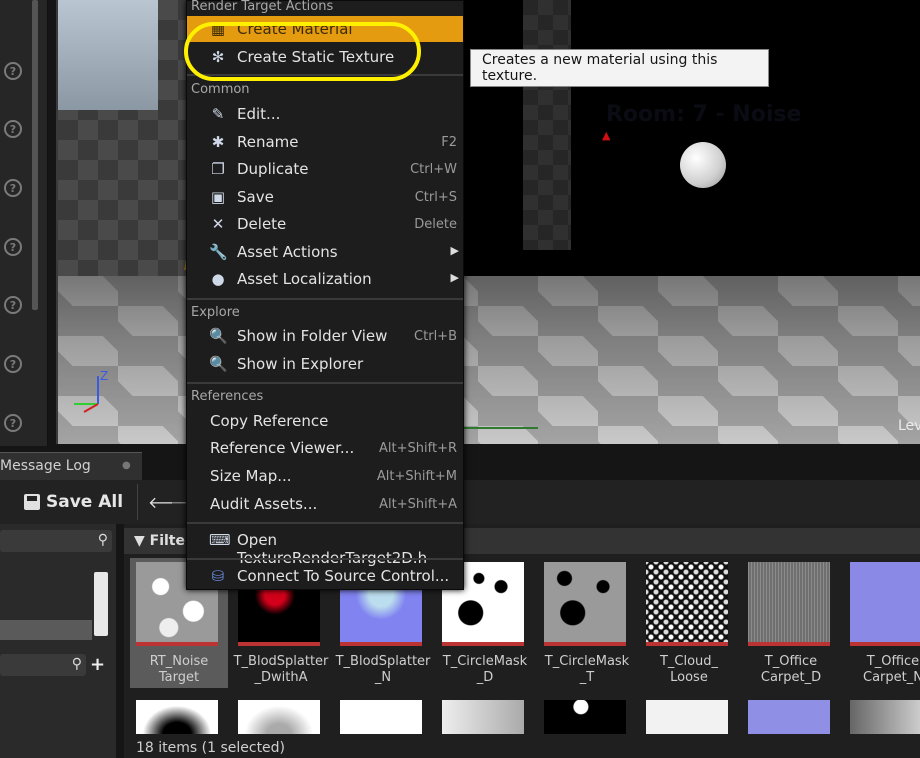 The height and width of the screenshot is (758, 920). I want to click on viewport-room-text: Room: 7 - Noise, so click(704, 114).